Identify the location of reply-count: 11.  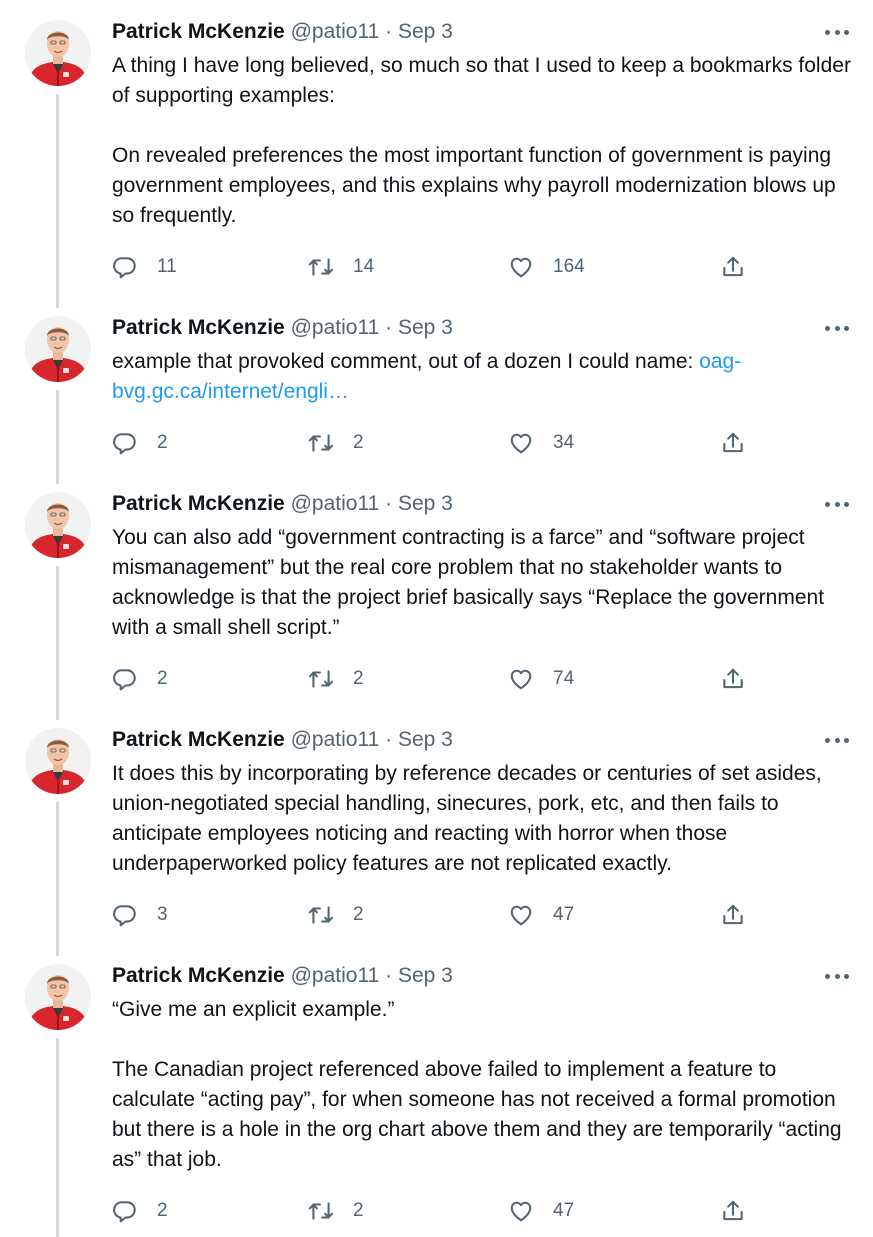
(167, 266).